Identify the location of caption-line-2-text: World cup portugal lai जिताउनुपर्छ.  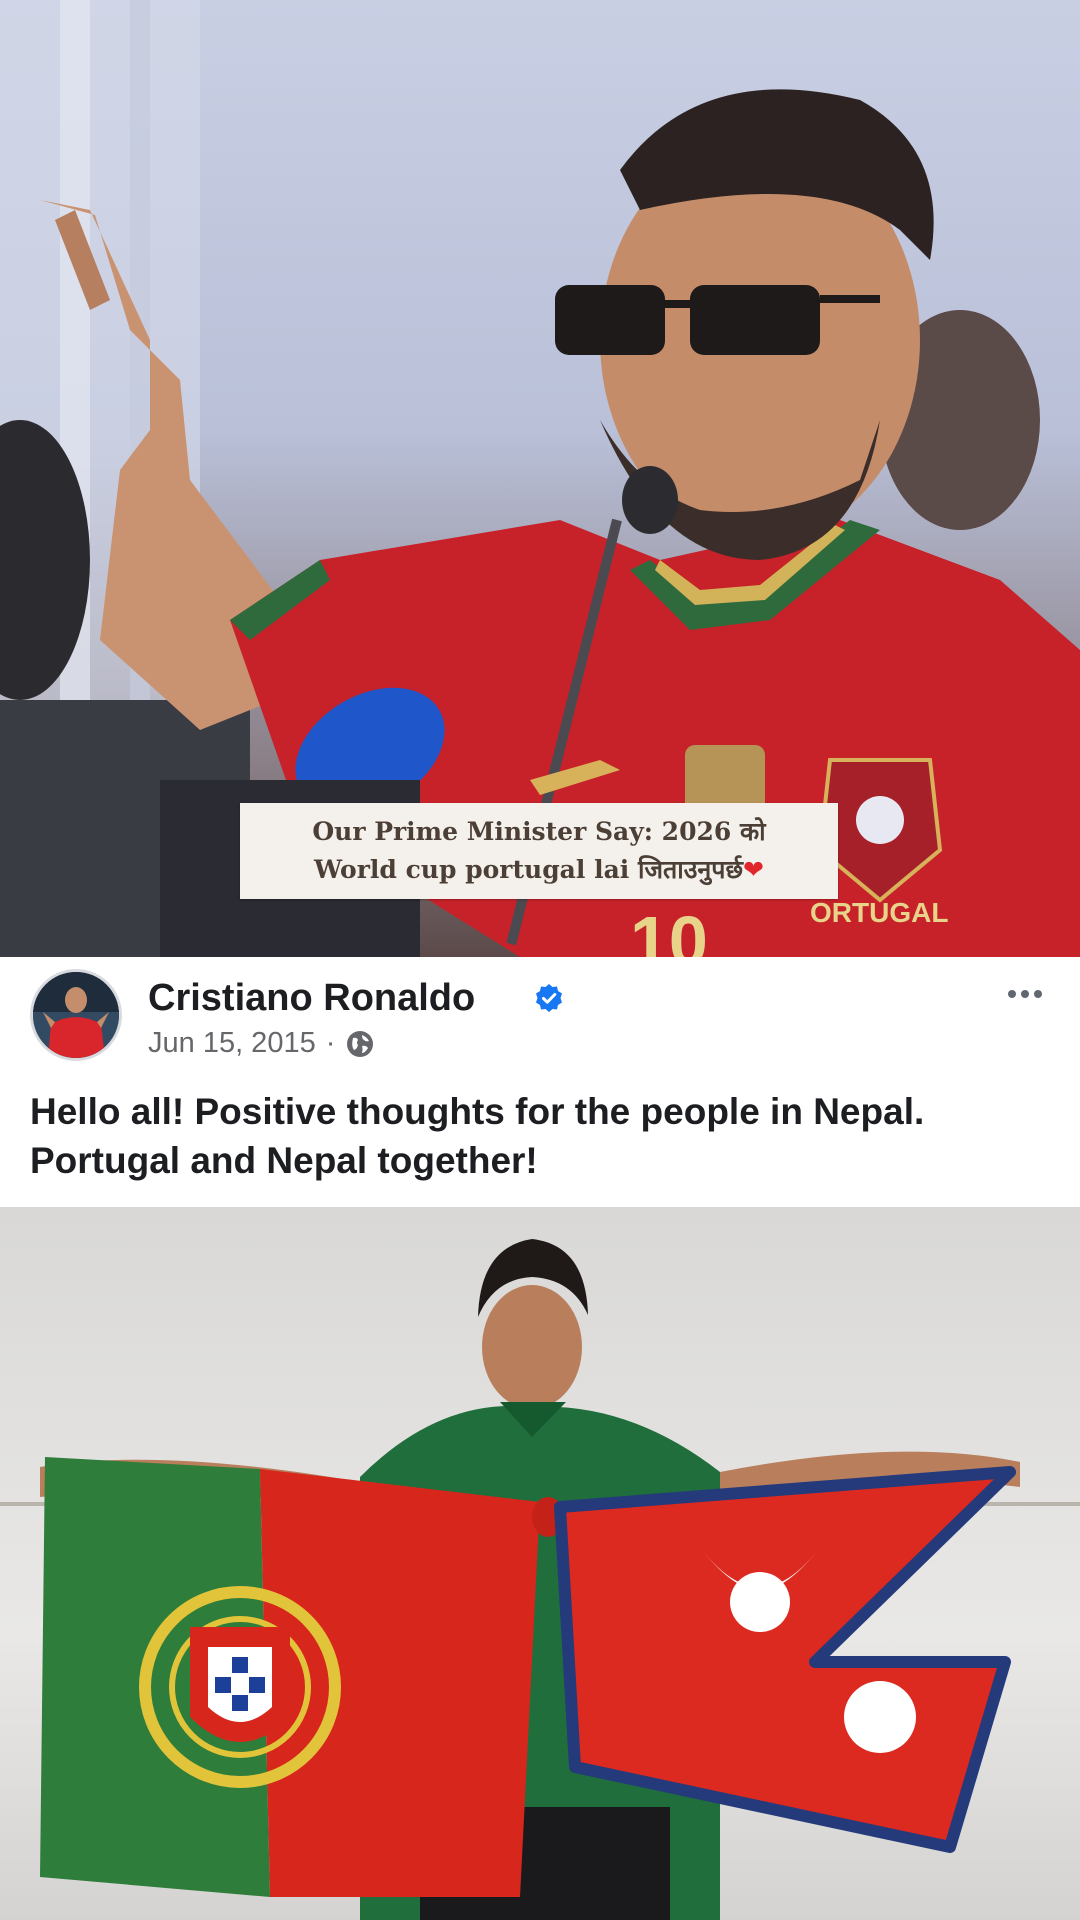
(529, 869).